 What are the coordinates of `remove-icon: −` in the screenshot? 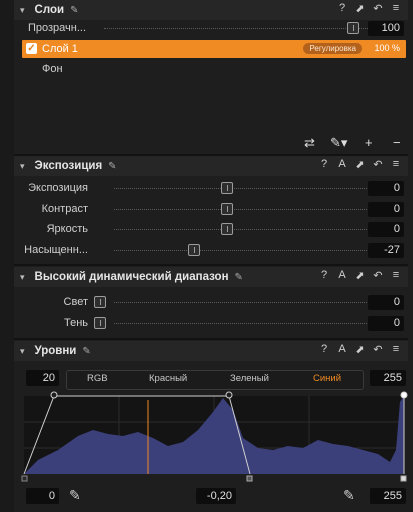 It's located at (397, 142).